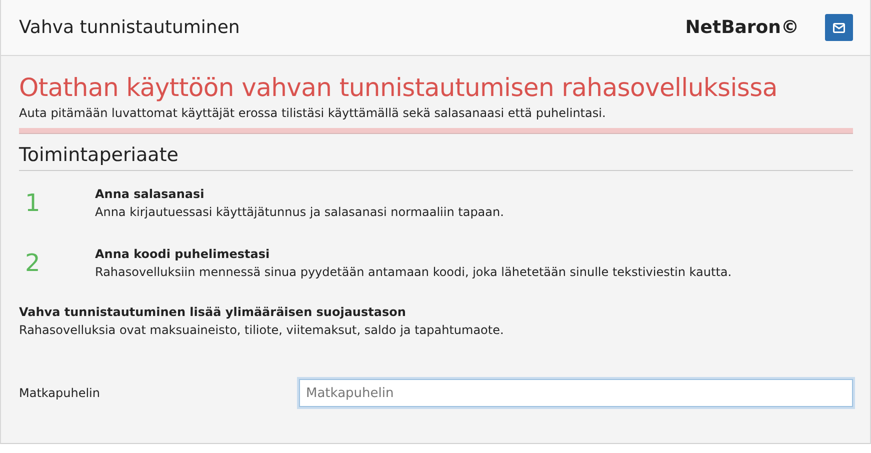  Describe the element at coordinates (213, 312) in the screenshot. I see `note-title: Vahva tunnistautuminen lisää ylimääräisen suojaustason` at that location.